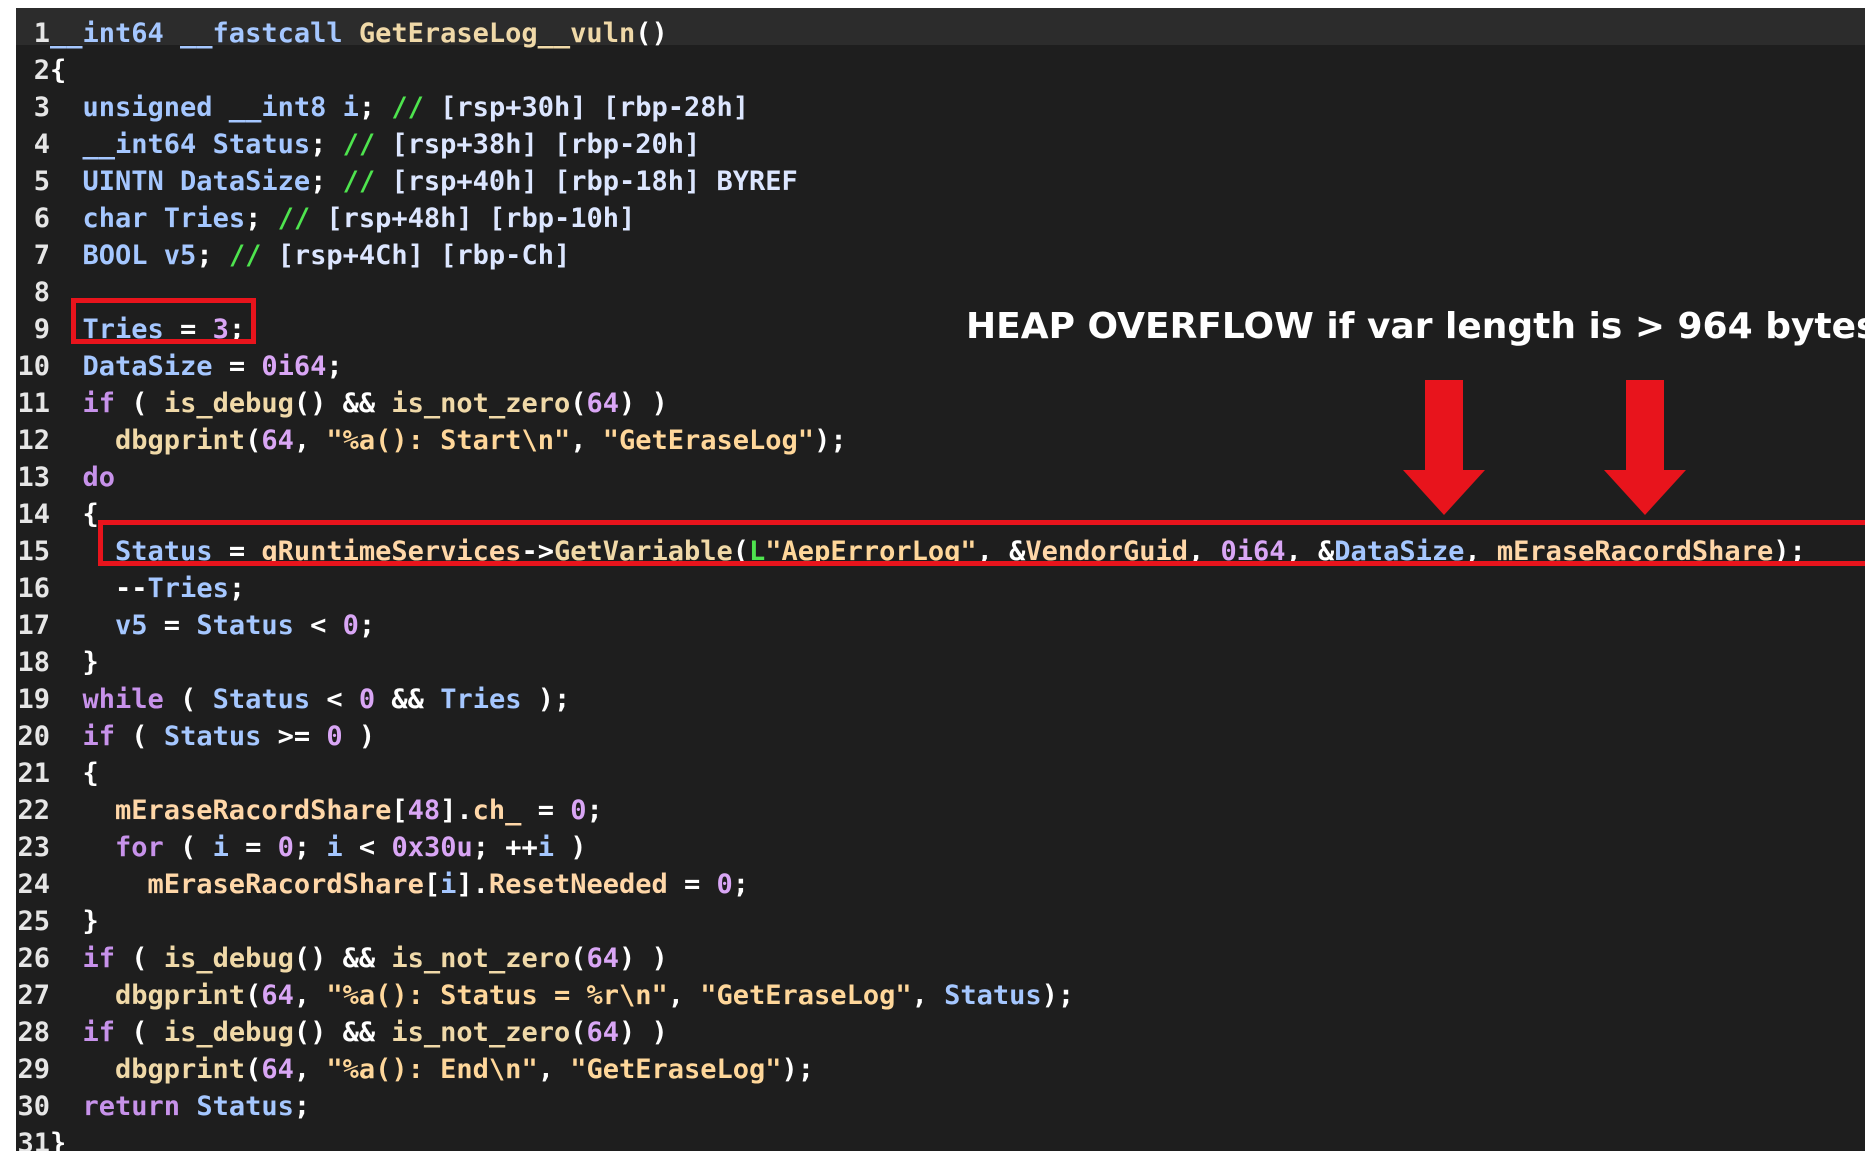 The image size is (1865, 1151). I want to click on code-token: "%a(): End\n", so click(432, 1069).